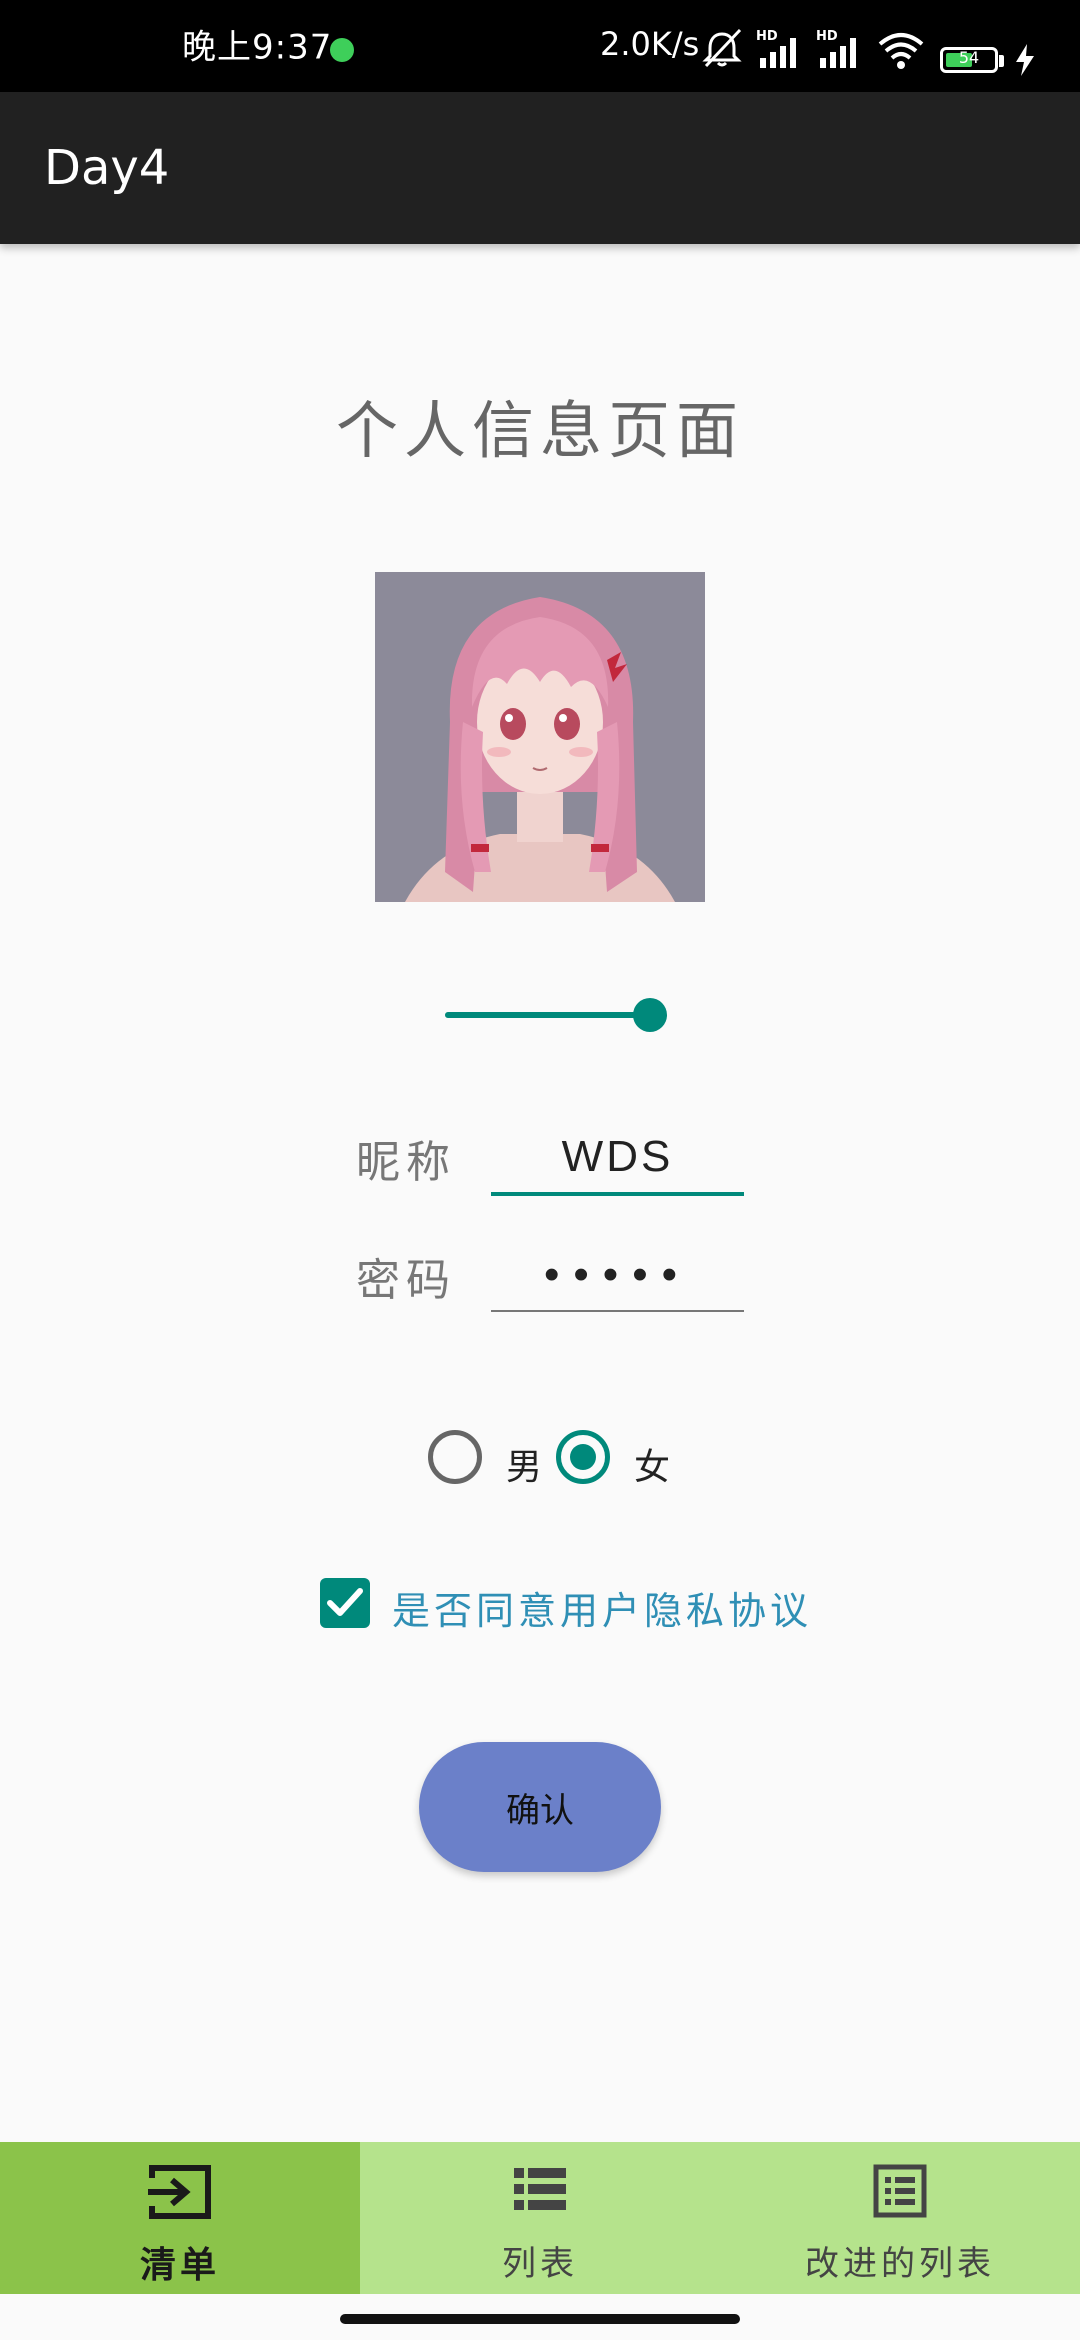 This screenshot has height=2340, width=1080. Describe the element at coordinates (900, 2191) in the screenshot. I see `list-box-icon` at that location.